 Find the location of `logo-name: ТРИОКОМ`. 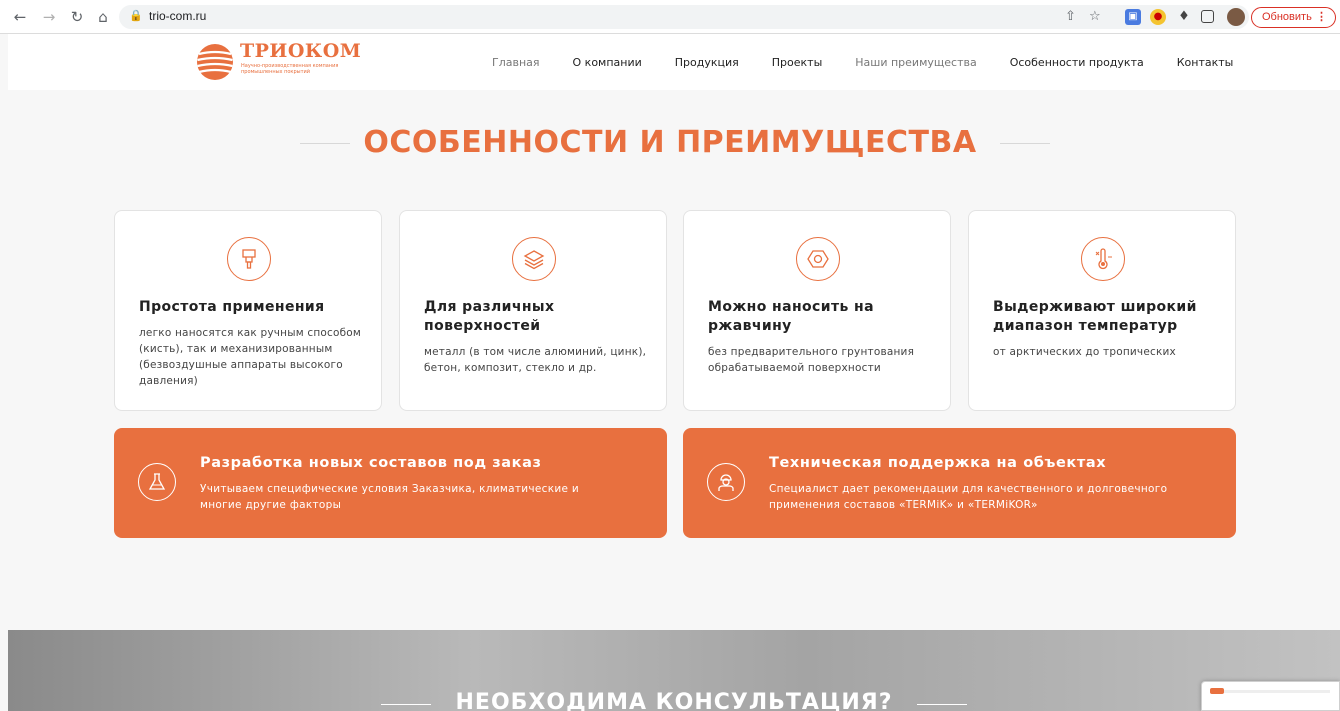

logo-name: ТРИОКОМ is located at coordinates (300, 51).